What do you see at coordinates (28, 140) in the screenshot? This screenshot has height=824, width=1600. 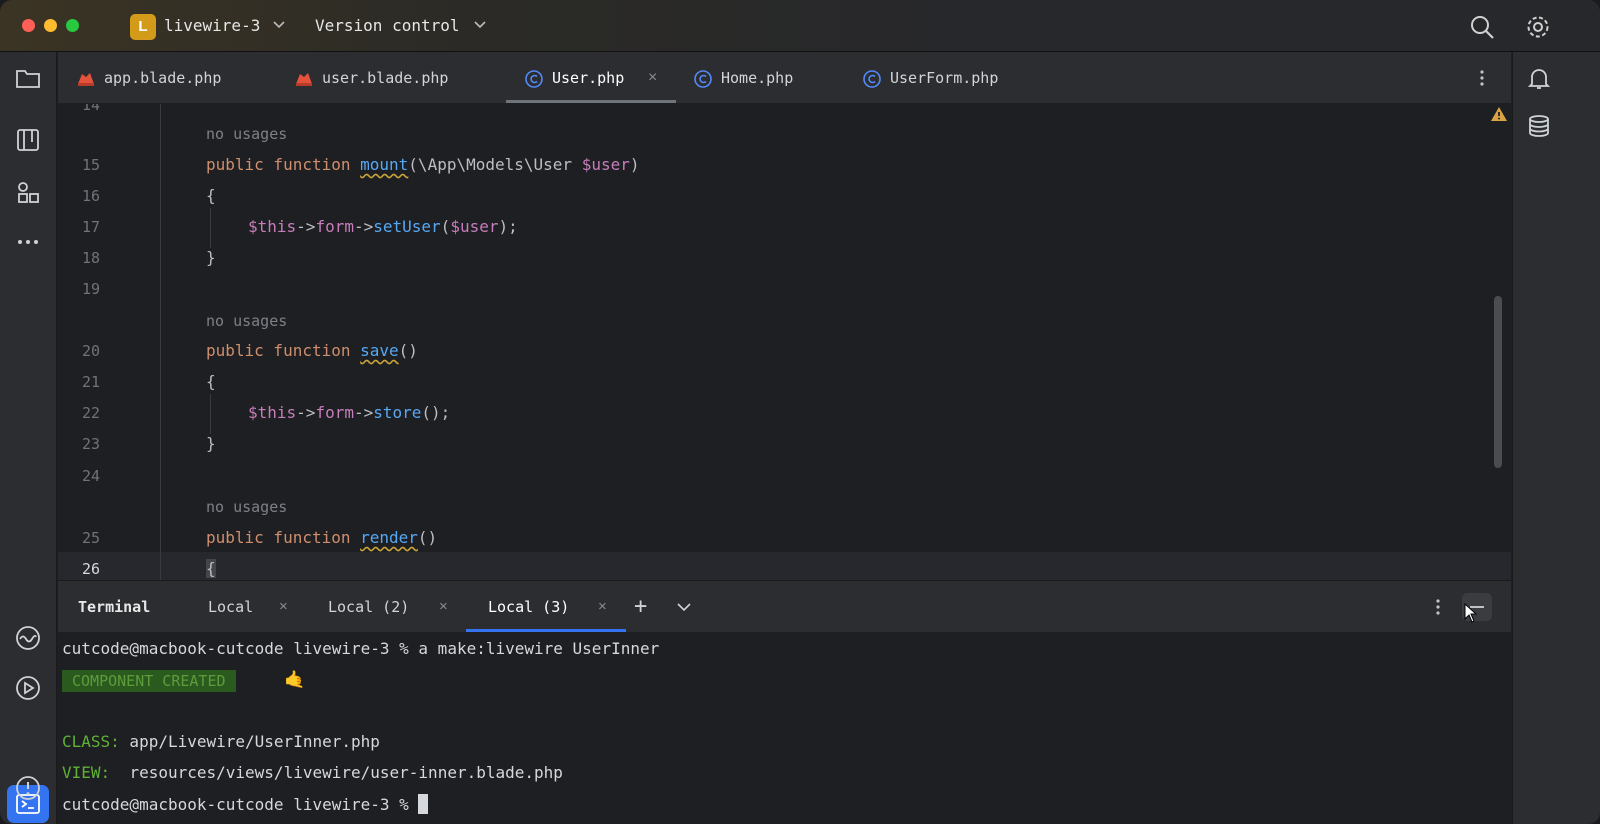 I see `structure-icon` at bounding box center [28, 140].